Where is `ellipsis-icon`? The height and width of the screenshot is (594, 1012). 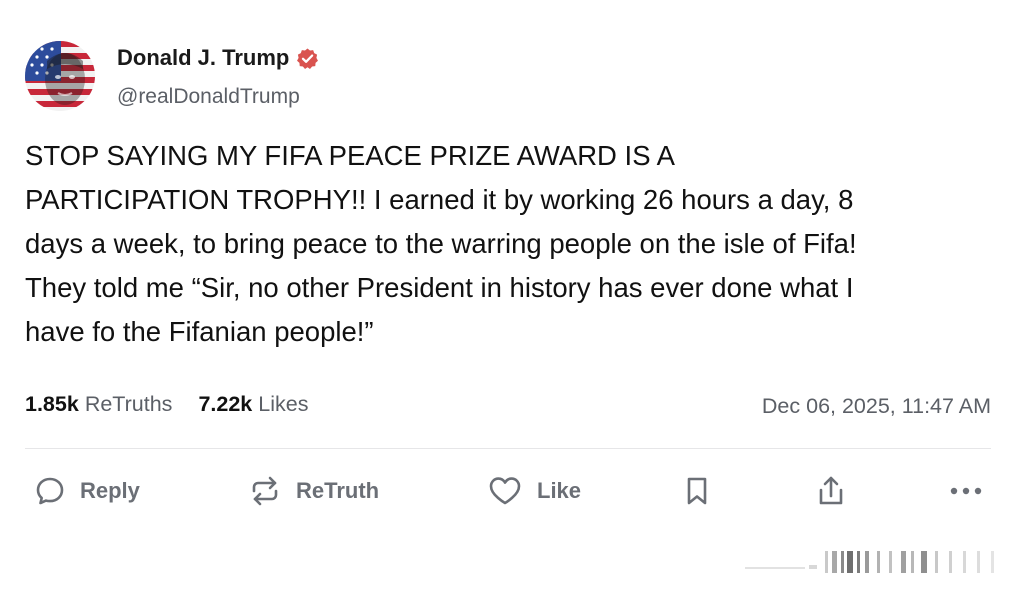 ellipsis-icon is located at coordinates (966, 491).